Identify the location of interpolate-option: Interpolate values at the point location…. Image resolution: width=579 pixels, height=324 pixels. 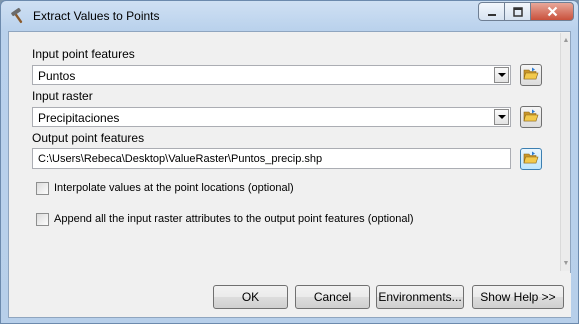
(165, 188).